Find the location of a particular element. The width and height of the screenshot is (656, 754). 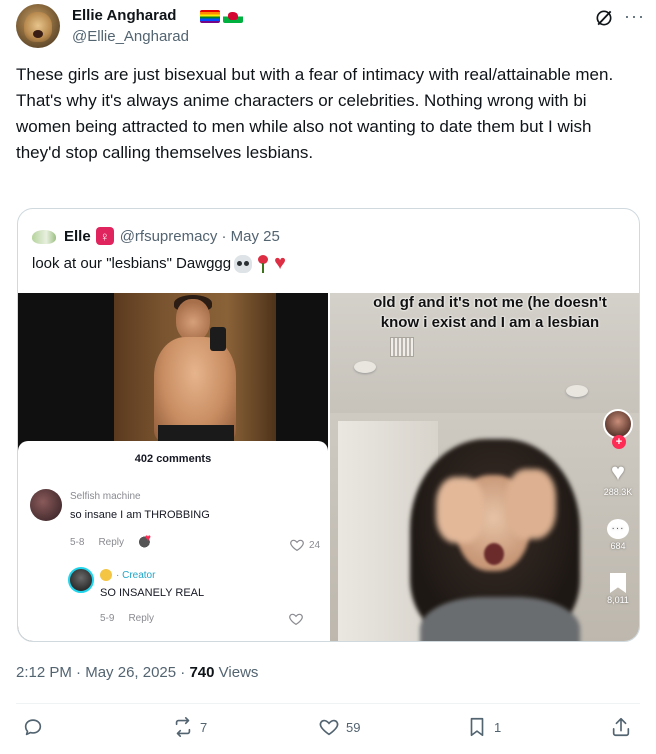

rainbow-flag-icon is located at coordinates (210, 16).